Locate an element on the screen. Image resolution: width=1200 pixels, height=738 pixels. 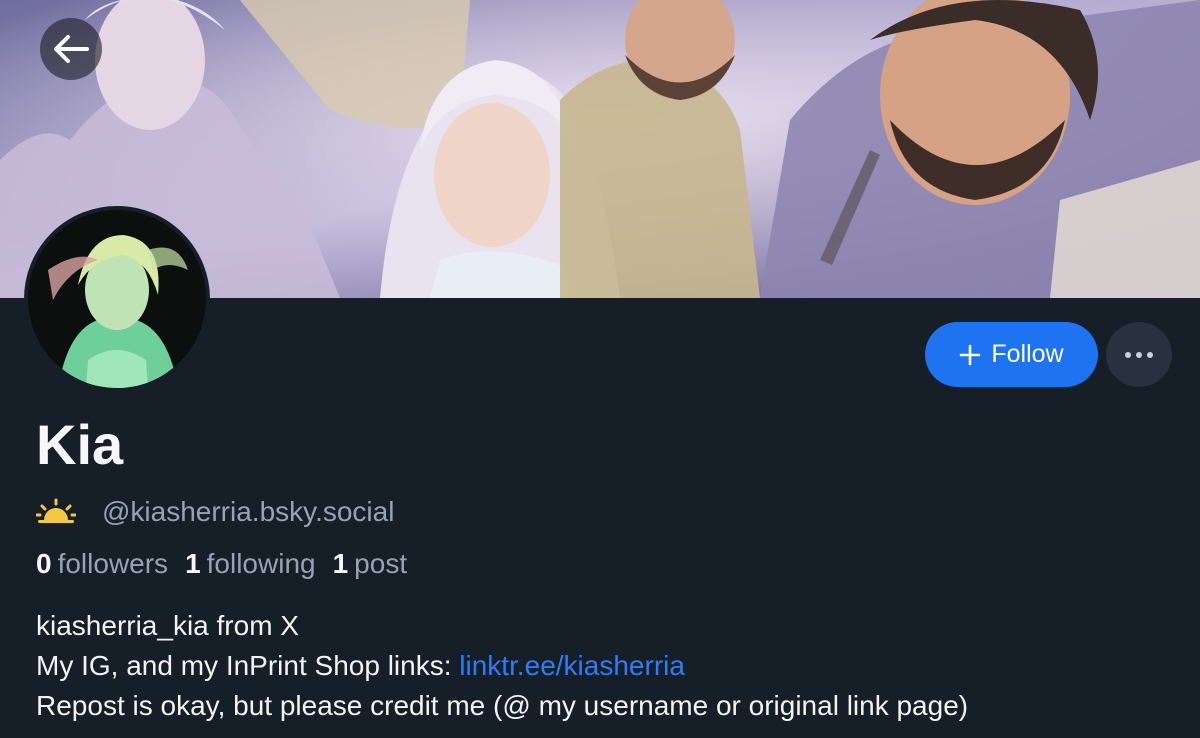
following-stat: 1 following is located at coordinates (250, 564).